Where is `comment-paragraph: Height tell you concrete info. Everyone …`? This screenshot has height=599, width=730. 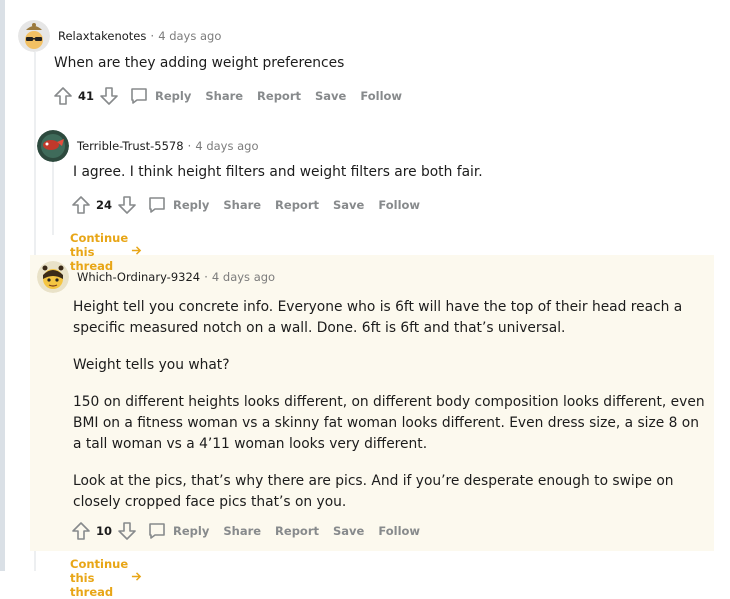 comment-paragraph: Height tell you concrete info. Everyone … is located at coordinates (378, 317).